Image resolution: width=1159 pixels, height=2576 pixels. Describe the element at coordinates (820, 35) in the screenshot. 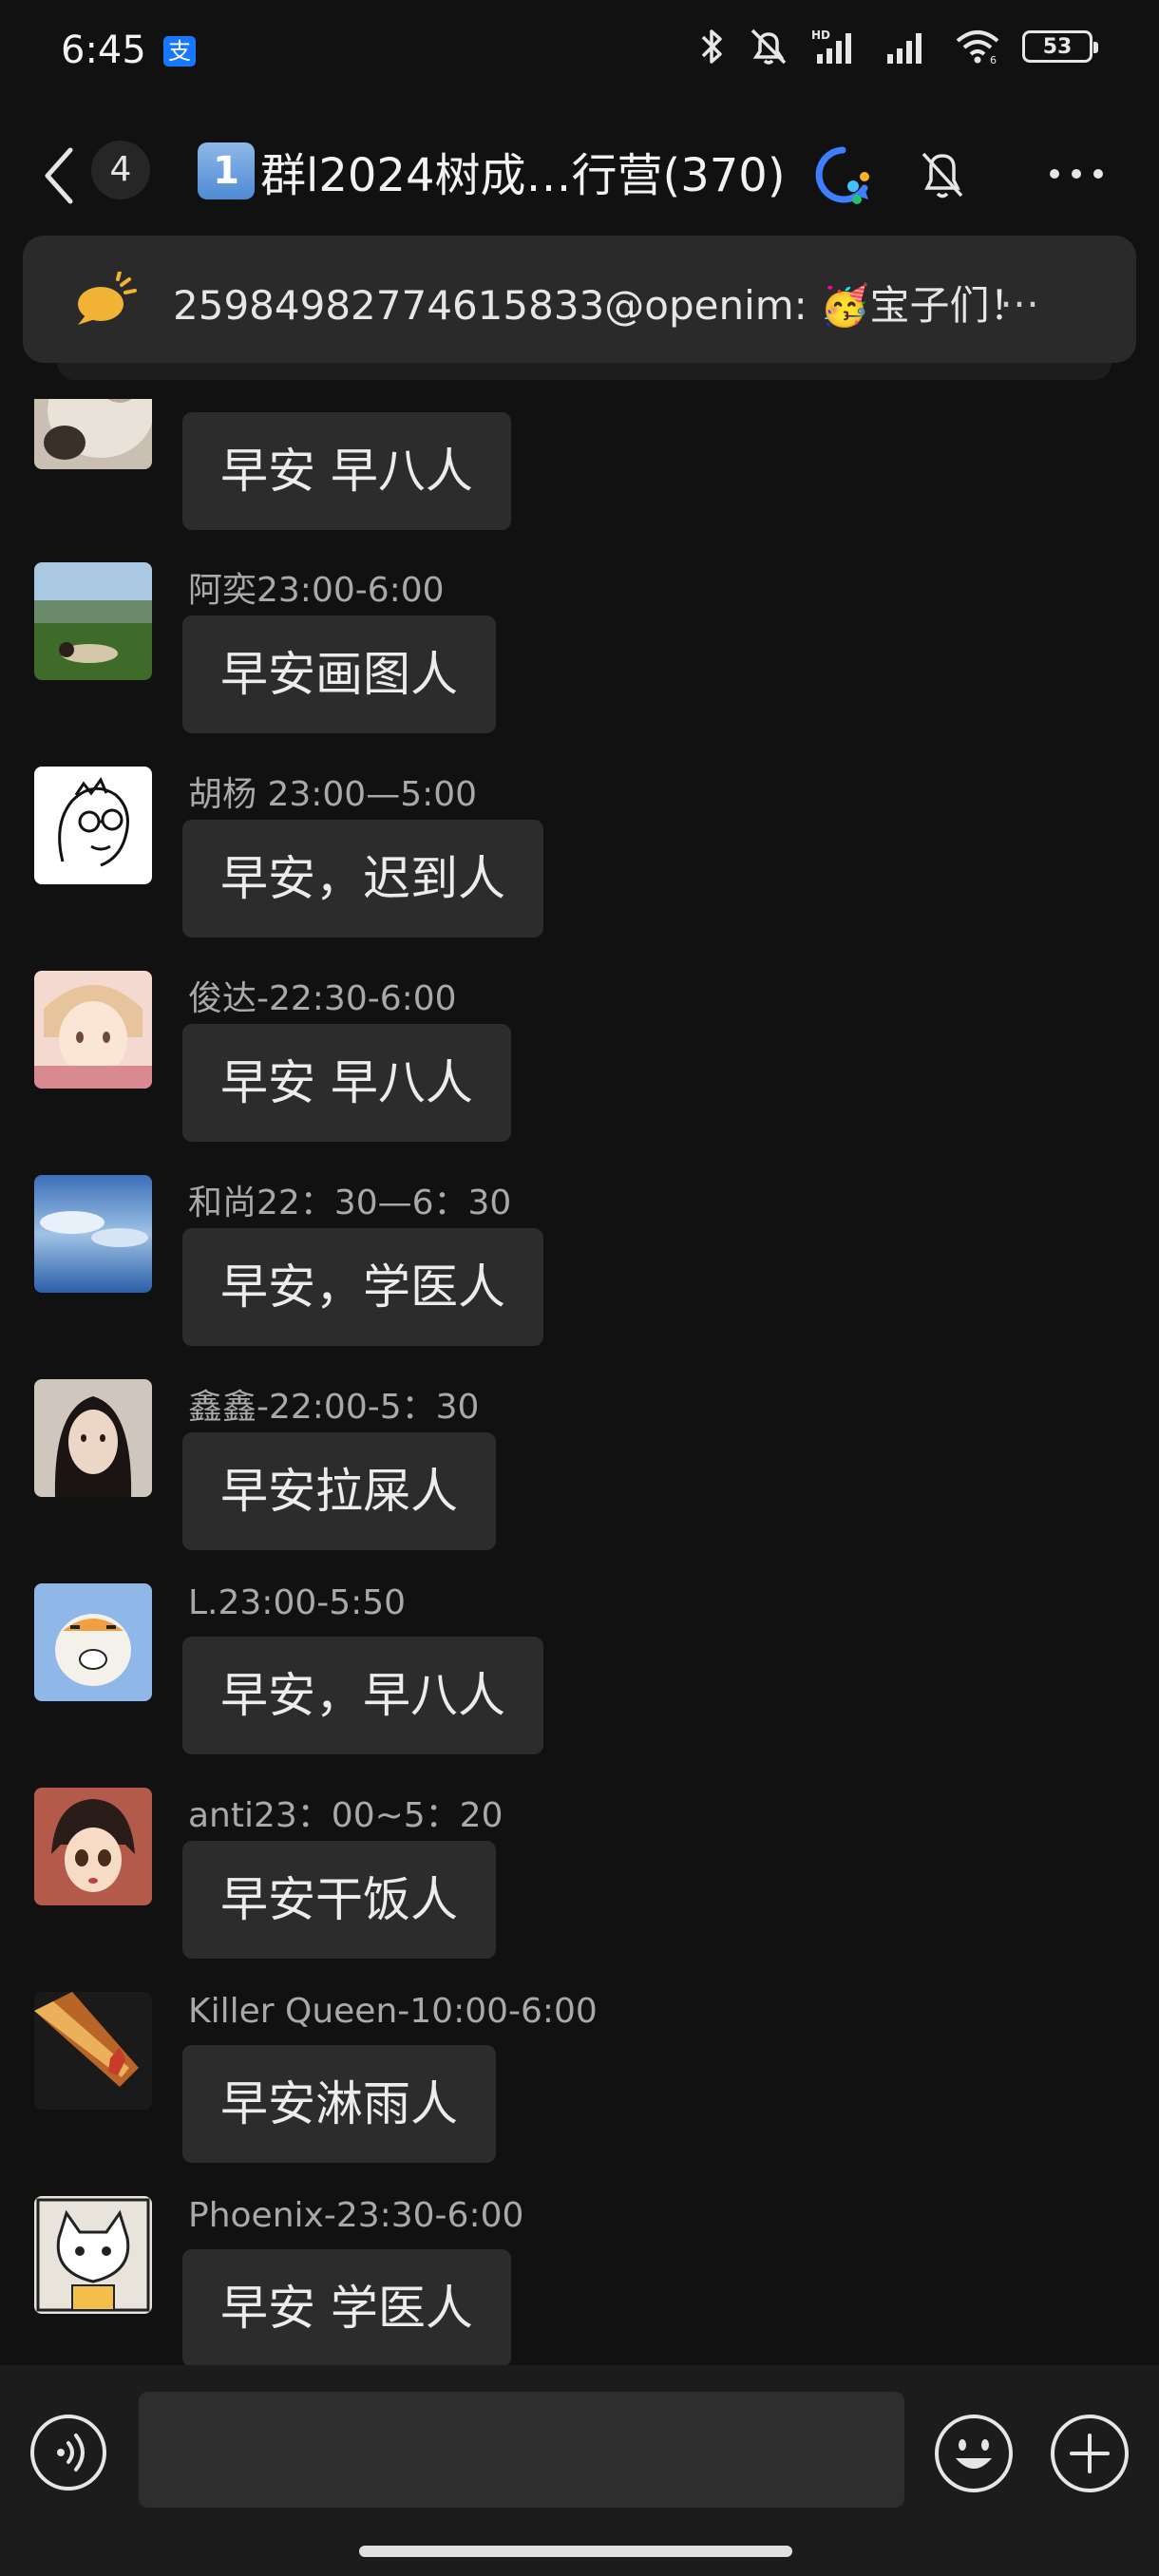

I see `svg-text: HD` at that location.